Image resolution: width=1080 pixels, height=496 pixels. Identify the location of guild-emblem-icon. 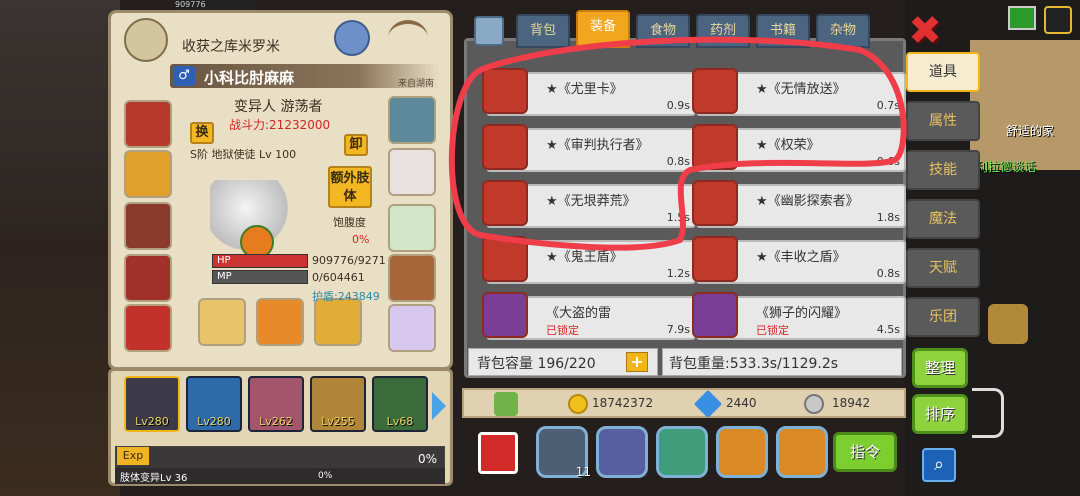
(146, 40).